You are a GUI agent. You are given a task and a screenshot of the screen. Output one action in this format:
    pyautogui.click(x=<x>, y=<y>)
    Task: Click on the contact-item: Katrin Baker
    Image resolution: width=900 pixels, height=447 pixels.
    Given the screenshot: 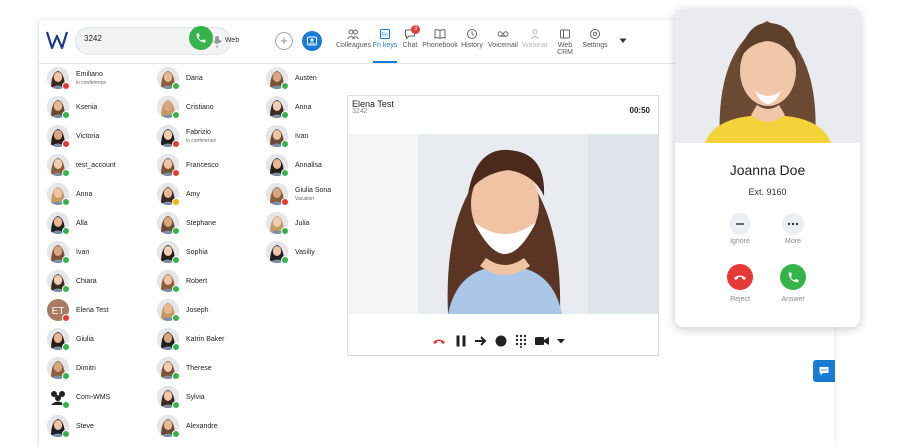 What is the action you would take?
    pyautogui.click(x=212, y=340)
    